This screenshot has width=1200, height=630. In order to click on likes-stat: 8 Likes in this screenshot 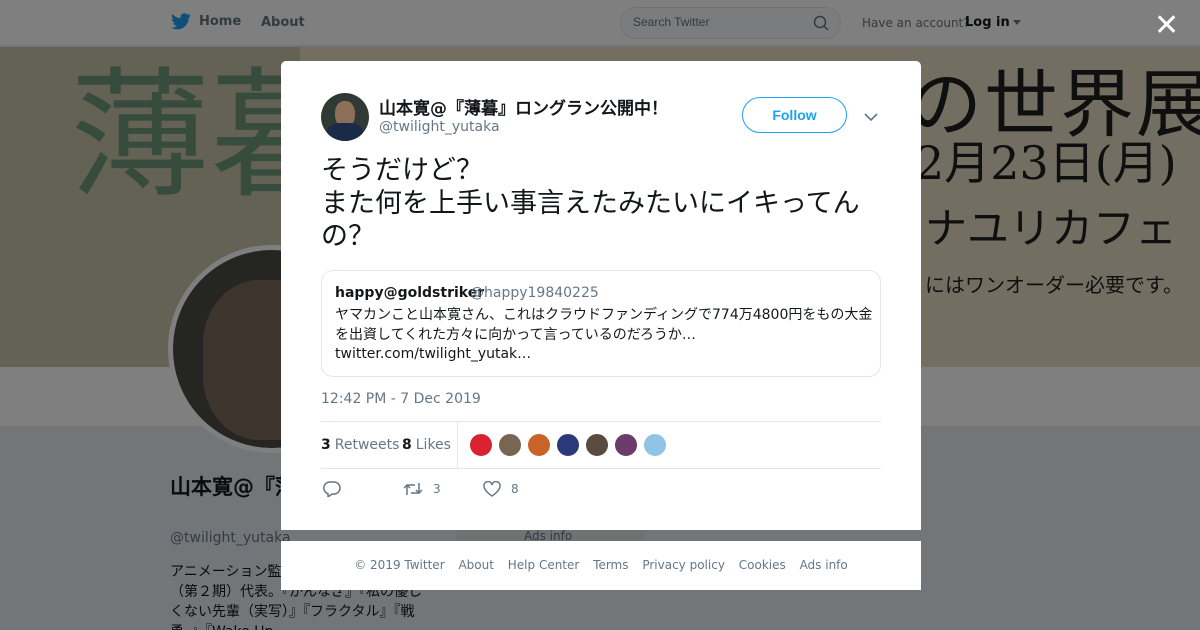, I will do `click(426, 445)`.